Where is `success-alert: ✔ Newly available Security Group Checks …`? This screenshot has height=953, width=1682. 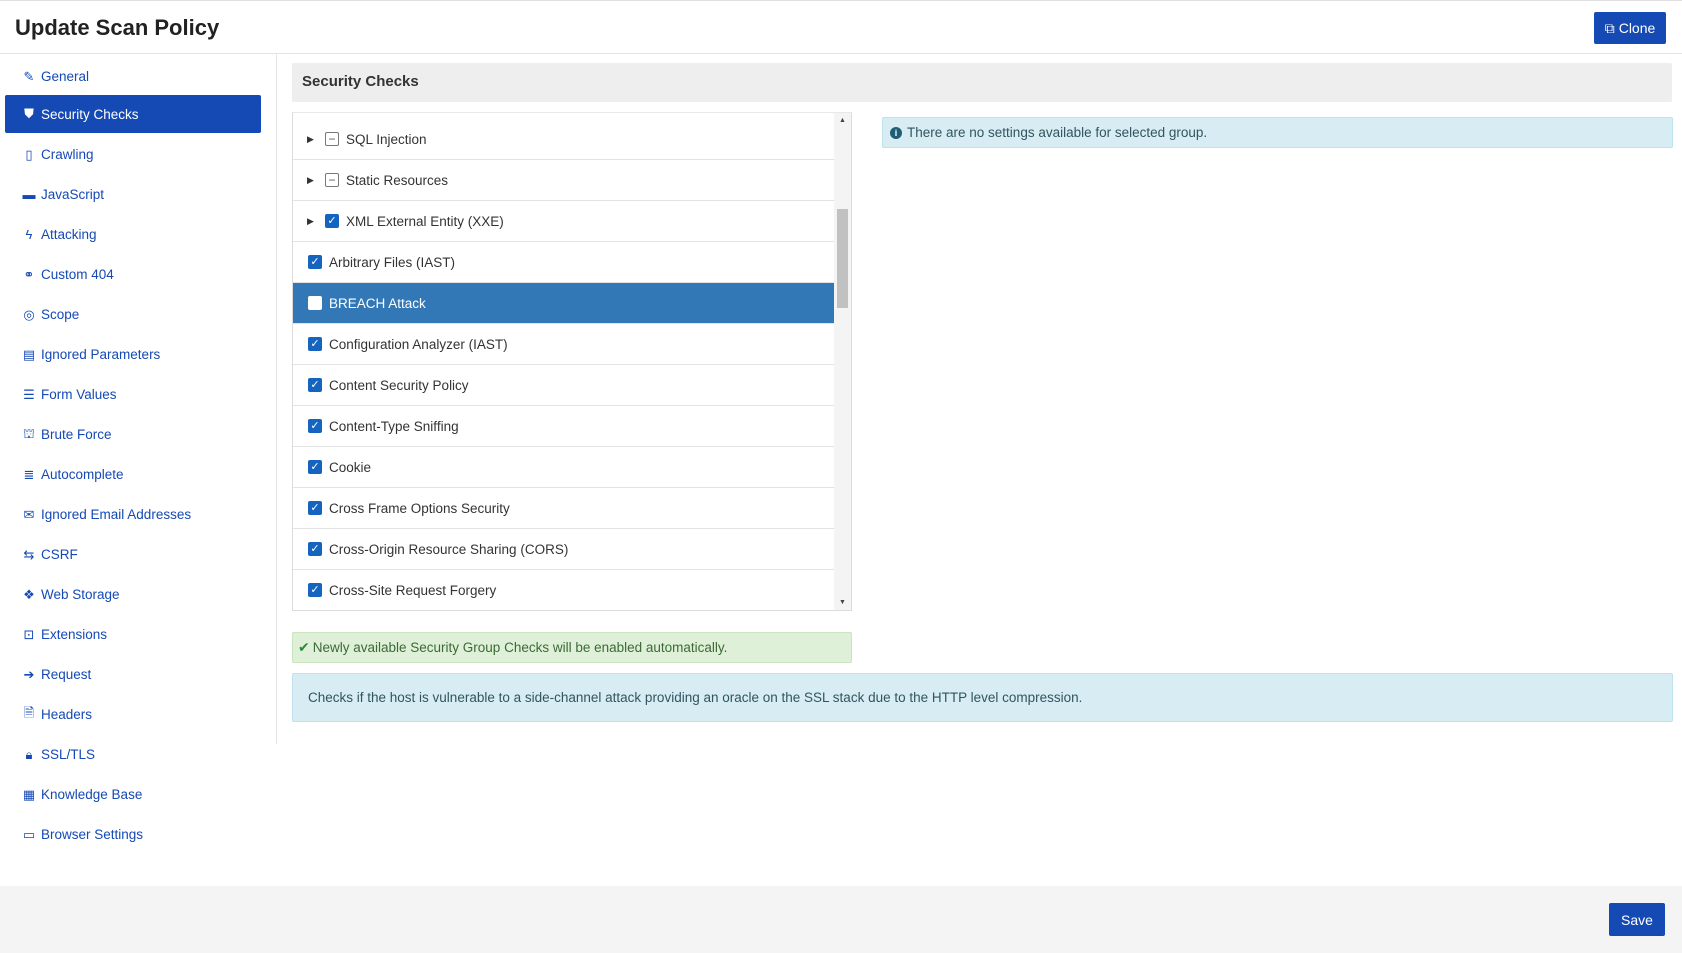
success-alert: ✔ Newly available Security Group Checks … is located at coordinates (572, 647).